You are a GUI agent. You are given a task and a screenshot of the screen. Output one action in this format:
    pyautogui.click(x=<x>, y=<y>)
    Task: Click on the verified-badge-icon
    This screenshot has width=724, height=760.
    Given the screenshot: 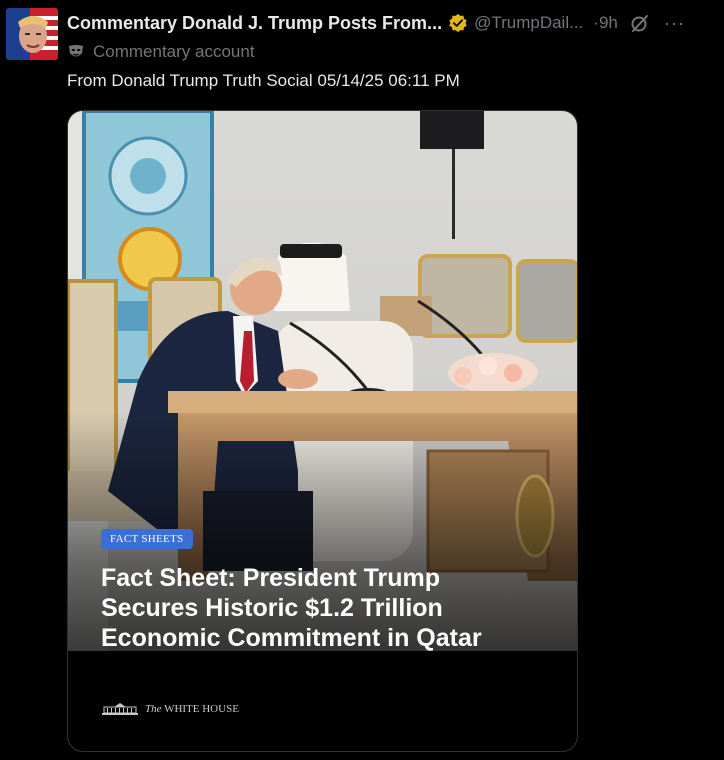 What is the action you would take?
    pyautogui.click(x=458, y=23)
    